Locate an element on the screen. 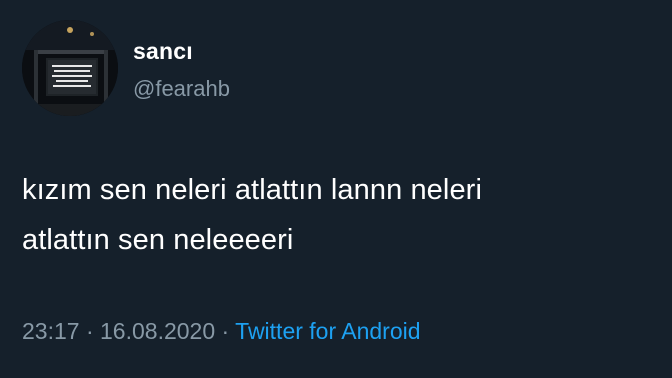 This screenshot has width=672, height=378. tweet-meta: 23:17 · 16.08.2020 · Twitter for Android is located at coordinates (221, 331).